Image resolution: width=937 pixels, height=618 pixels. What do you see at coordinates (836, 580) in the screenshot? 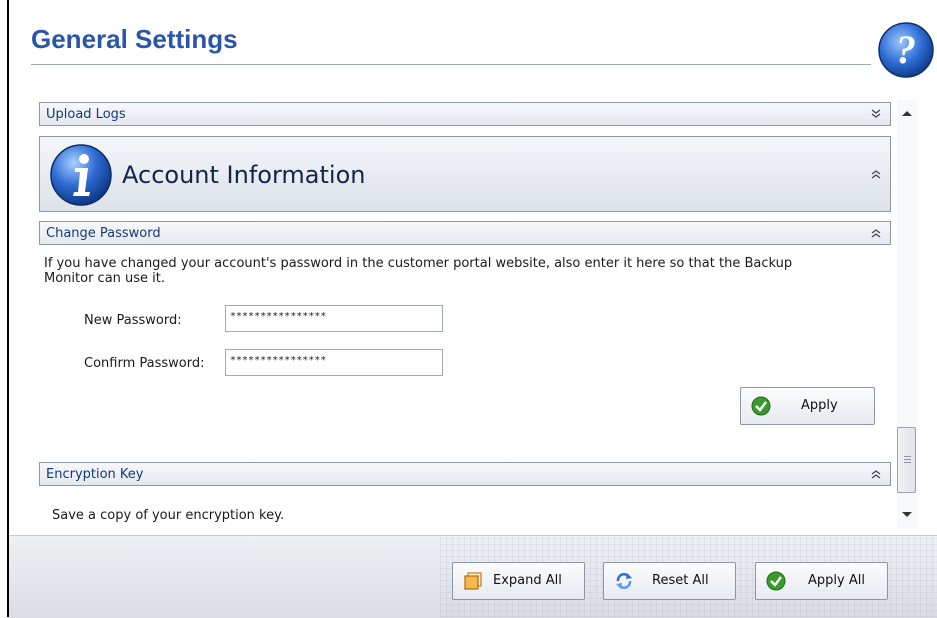
I see `apply-all-label: Apply All` at bounding box center [836, 580].